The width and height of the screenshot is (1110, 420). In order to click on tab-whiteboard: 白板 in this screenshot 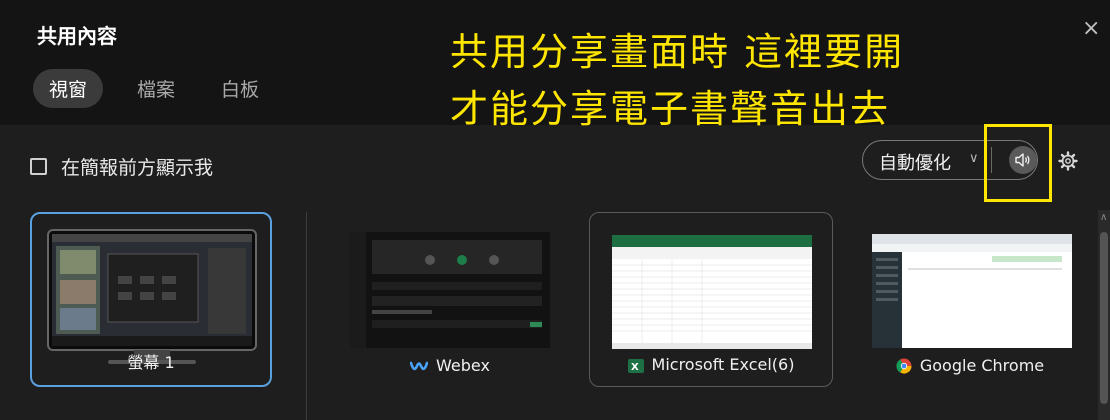, I will do `click(240, 88)`.